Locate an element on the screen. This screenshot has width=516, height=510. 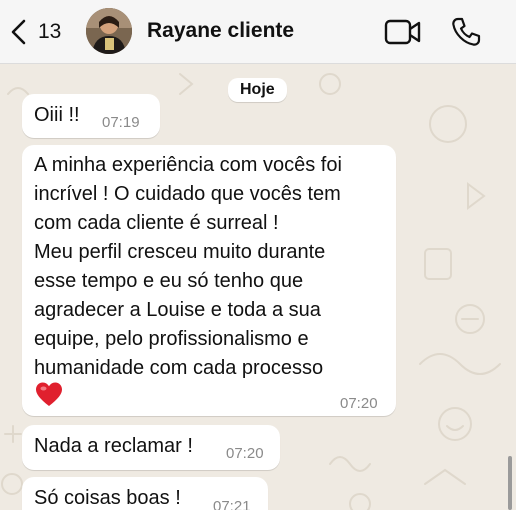
message-time: 07:19 is located at coordinates (121, 122).